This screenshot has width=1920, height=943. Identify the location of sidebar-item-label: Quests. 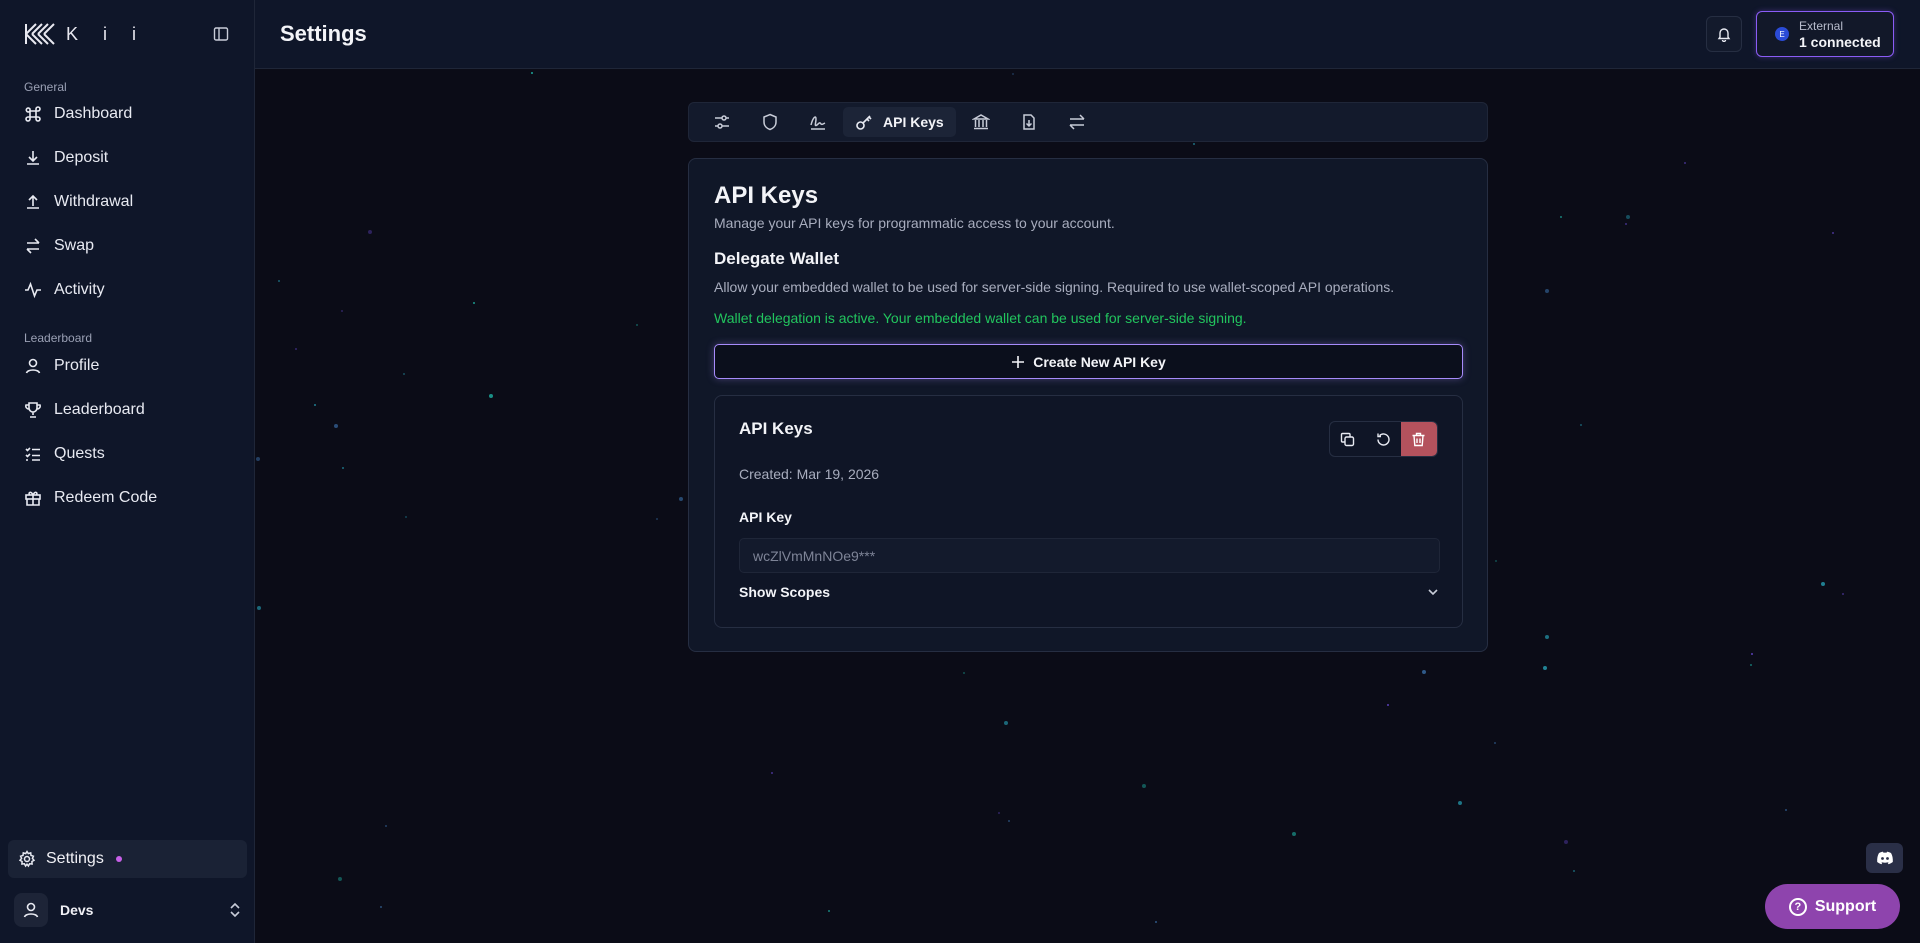
(79, 453).